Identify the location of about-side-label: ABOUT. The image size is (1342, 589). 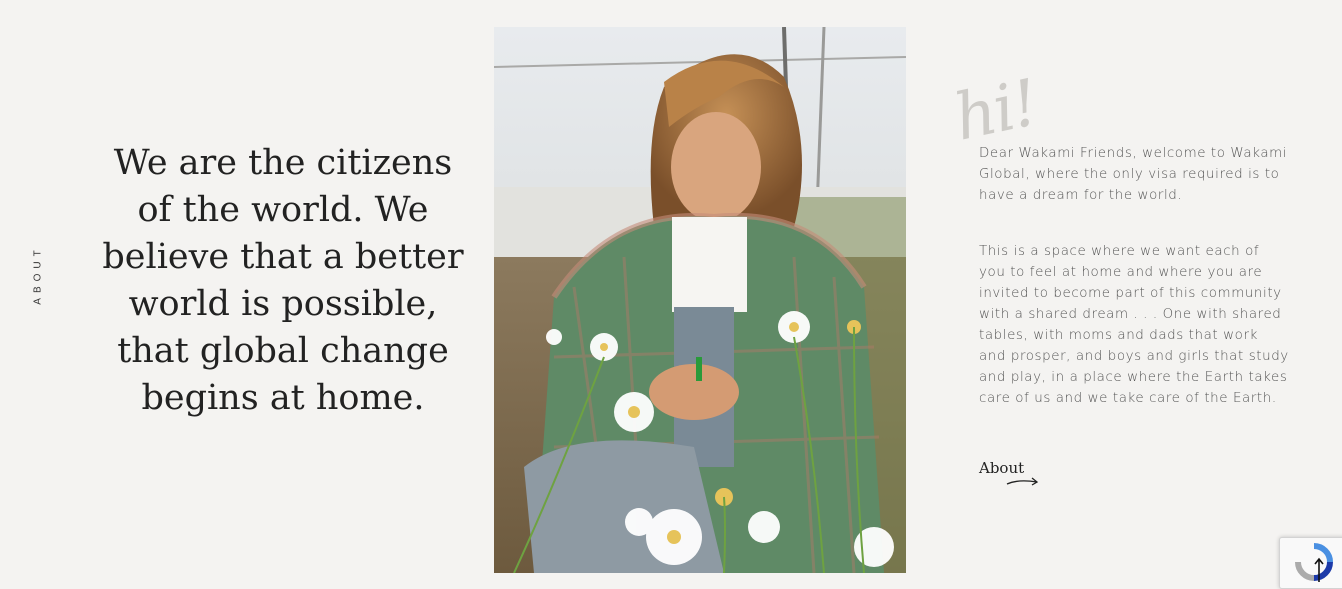
(38, 275).